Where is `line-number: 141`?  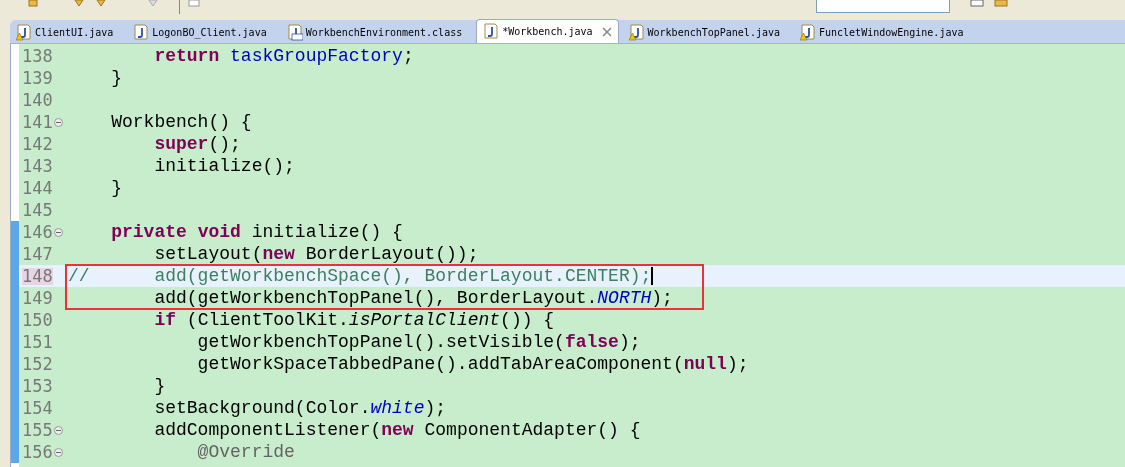 line-number: 141 is located at coordinates (37, 122).